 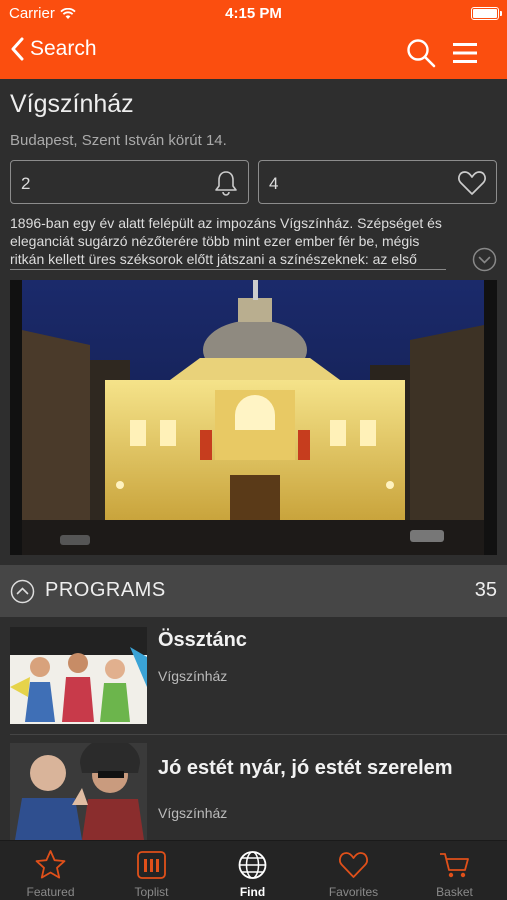 What do you see at coordinates (226, 183) in the screenshot?
I see `bell-icon` at bounding box center [226, 183].